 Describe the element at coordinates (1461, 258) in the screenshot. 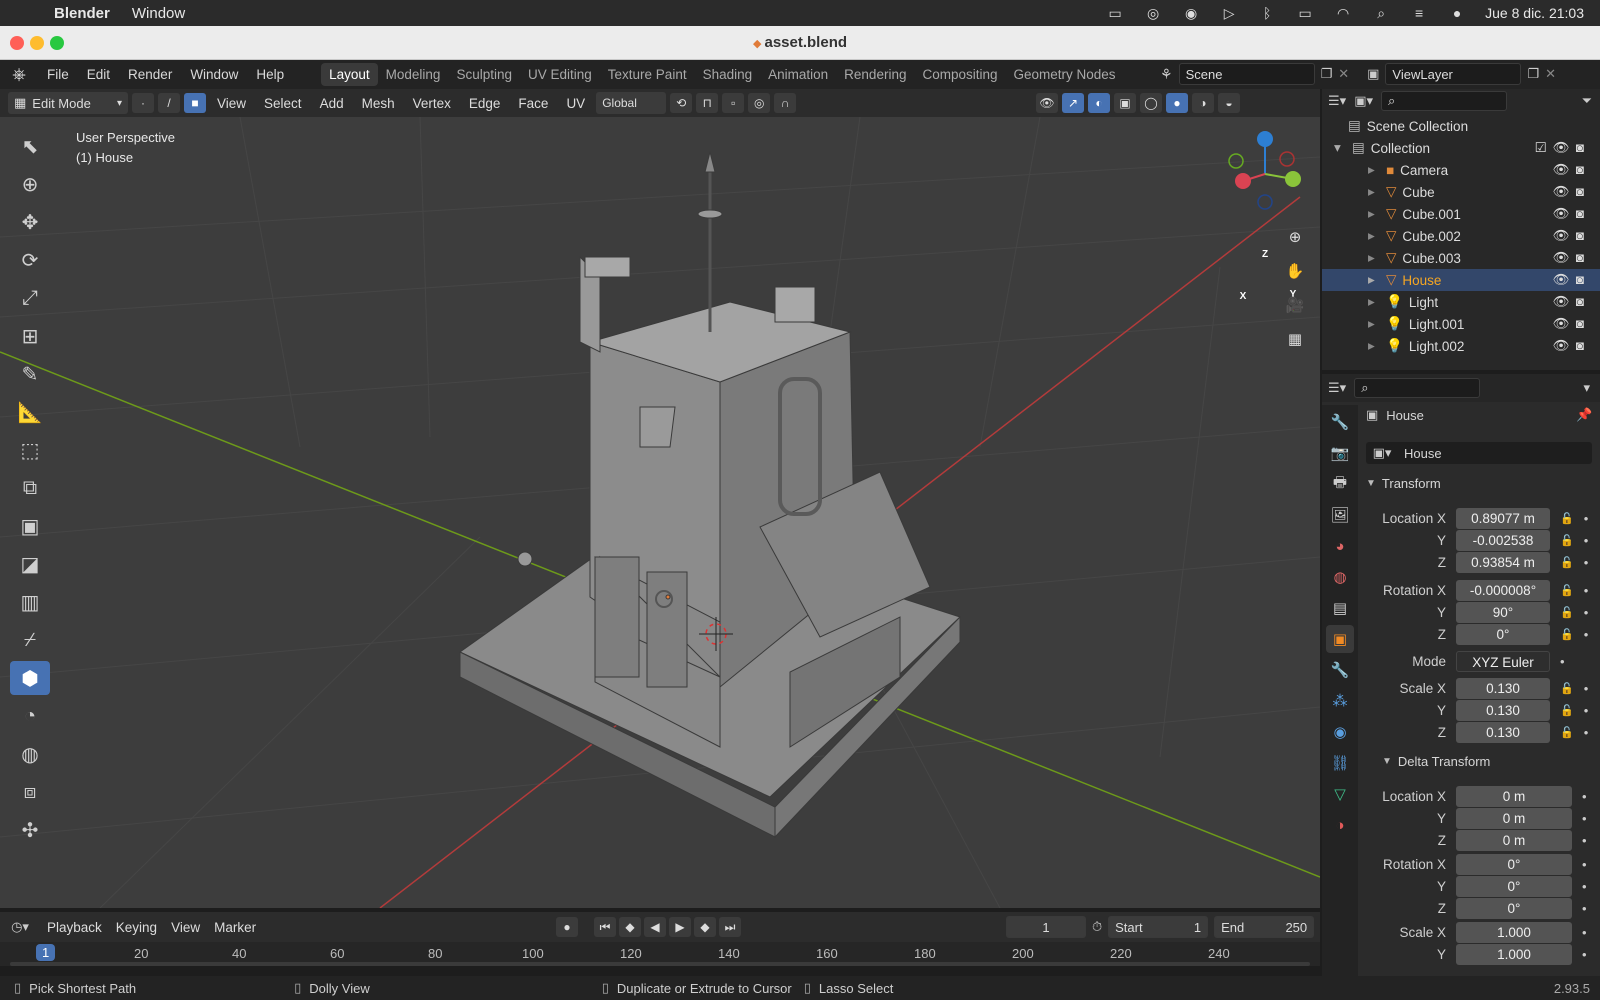

I see `outliner-item-cube-003: ▸ ▽ Cube.003 👁◙` at that location.